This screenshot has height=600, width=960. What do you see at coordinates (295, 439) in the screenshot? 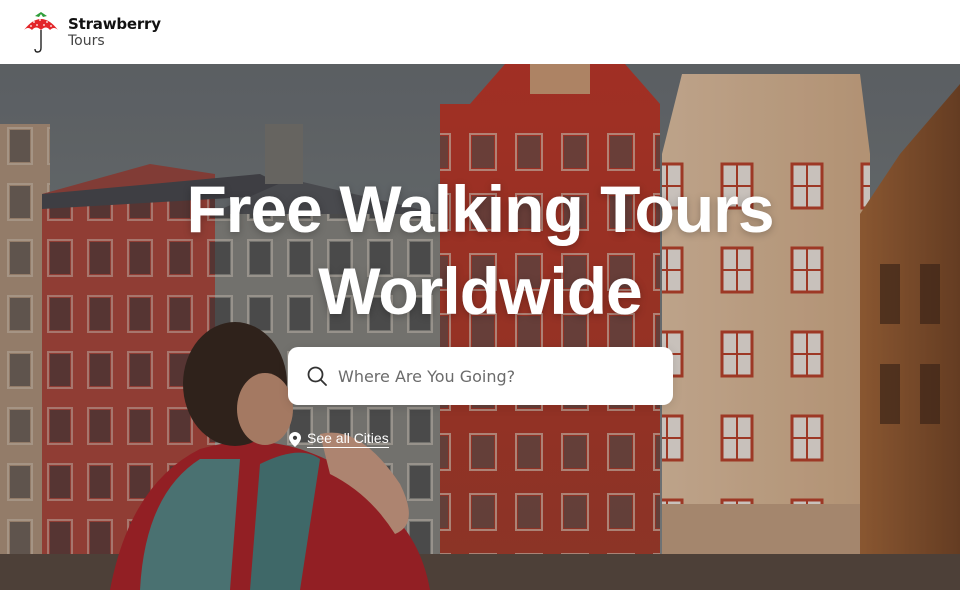
I see `location-pin-icon` at bounding box center [295, 439].